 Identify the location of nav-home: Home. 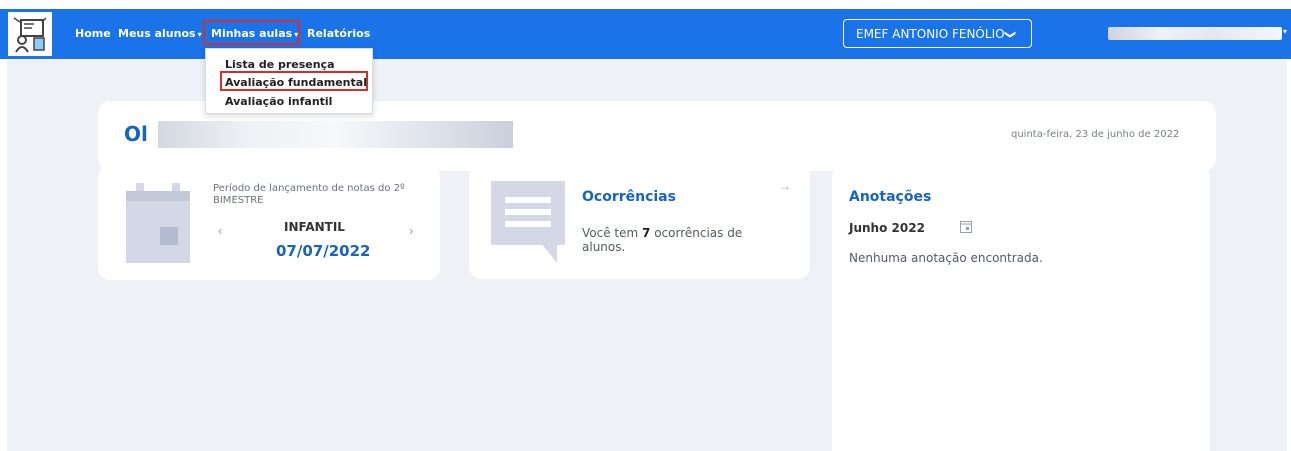
(93, 33).